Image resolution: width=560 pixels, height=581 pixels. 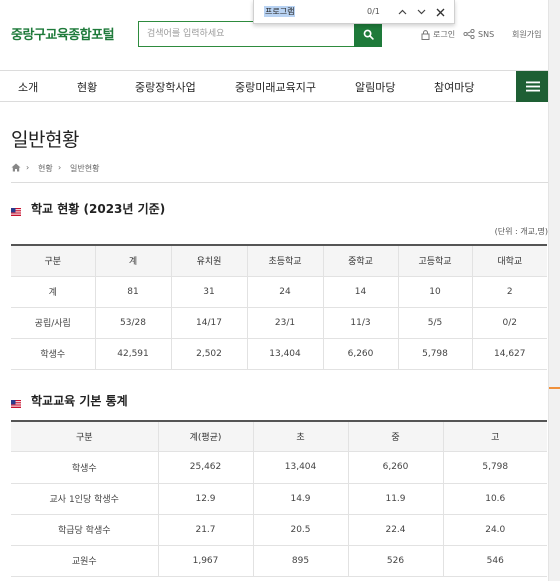 I want to click on table-row: 공립/사립 53/28 14/17 23/1 11/3 5/5 0/2, so click(x=279, y=323).